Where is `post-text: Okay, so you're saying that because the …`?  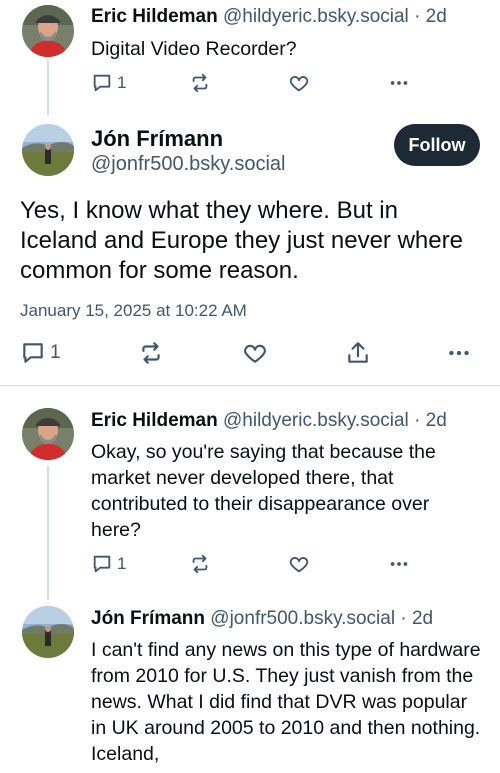 post-text: Okay, so you're saying that because the … is located at coordinates (263, 491).